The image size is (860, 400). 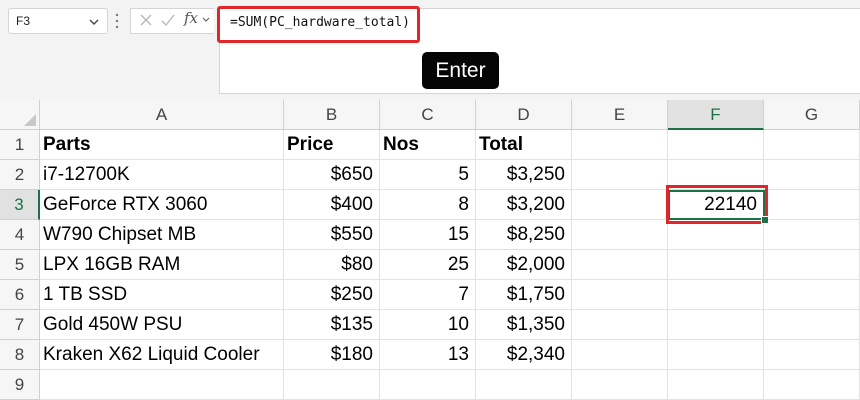 What do you see at coordinates (428, 265) in the screenshot?
I see `cell-c5: 25` at bounding box center [428, 265].